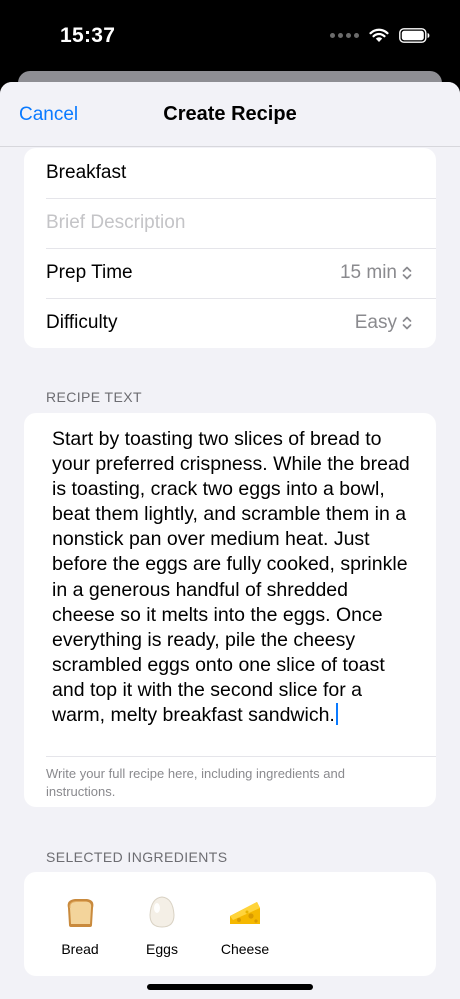  What do you see at coordinates (86, 172) in the screenshot?
I see `recipe-name-value: Breakfast` at bounding box center [86, 172].